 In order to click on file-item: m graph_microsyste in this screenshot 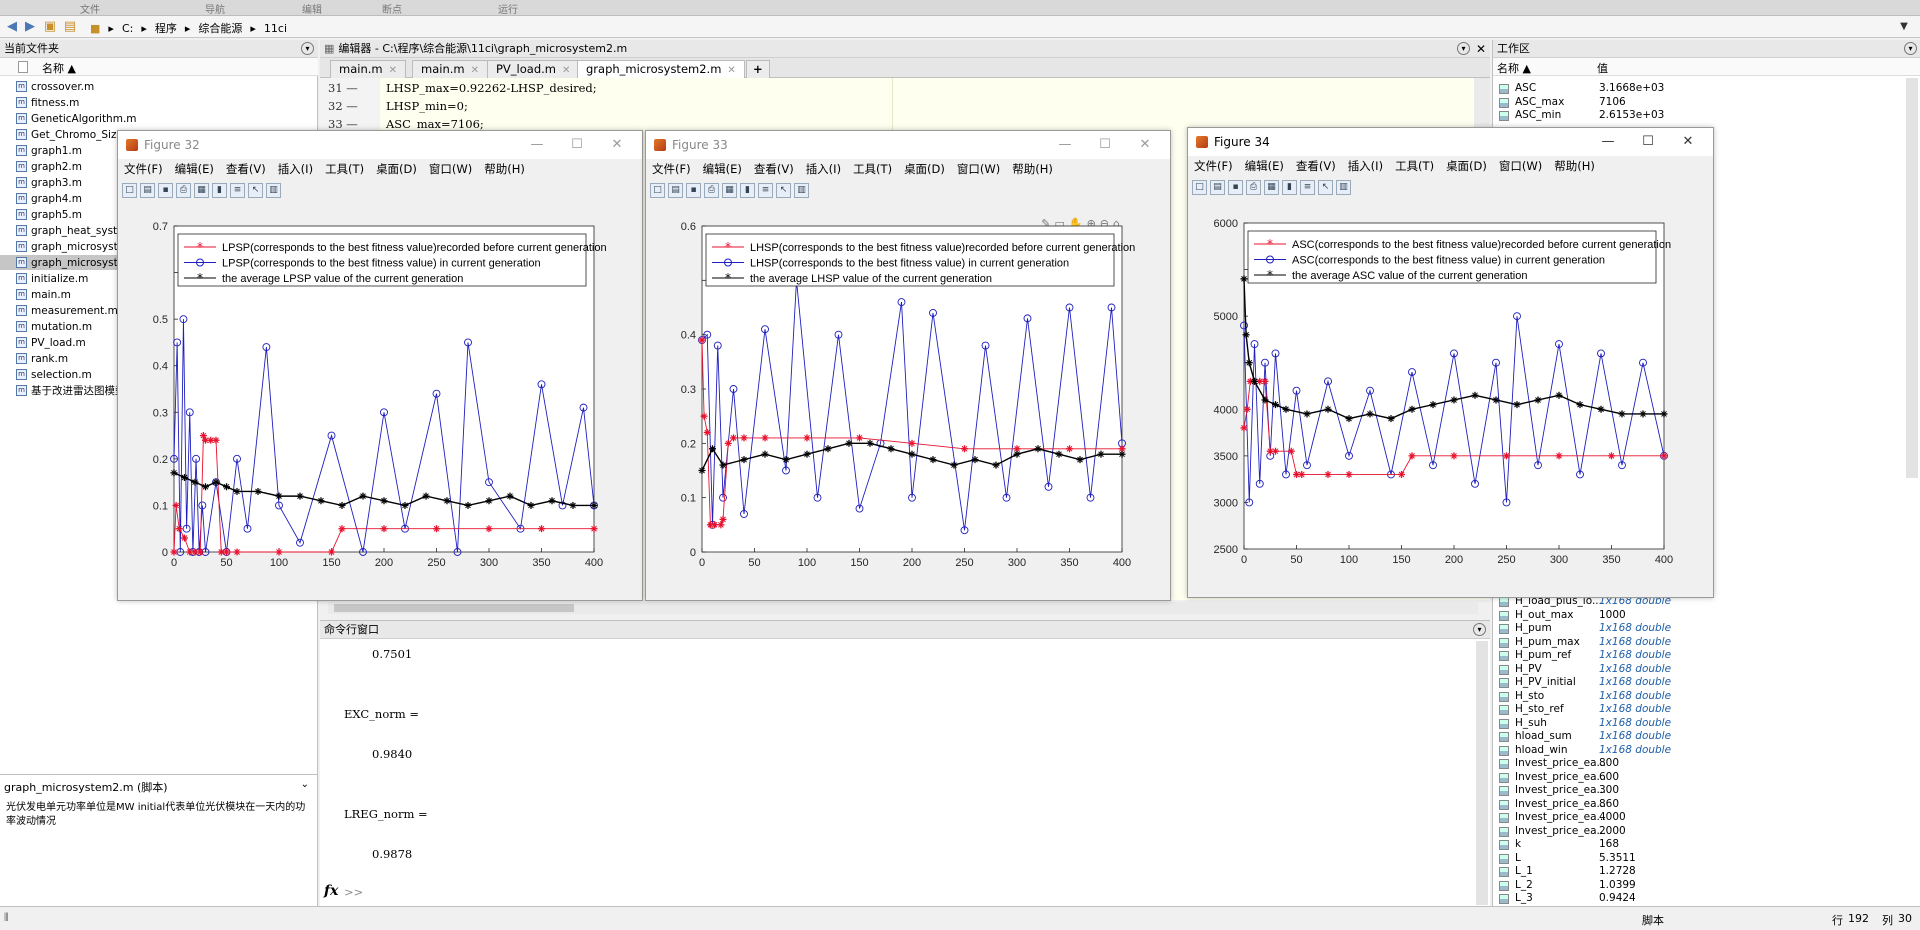, I will do `click(70, 246)`.